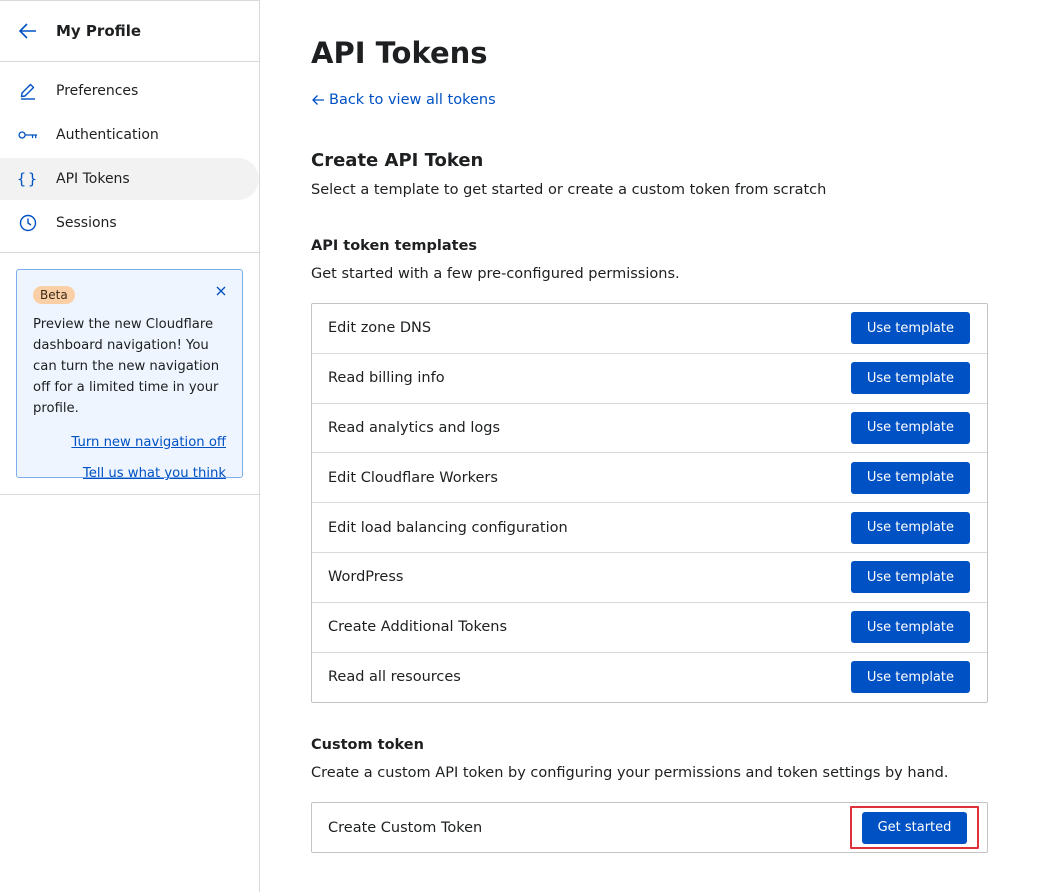  Describe the element at coordinates (649, 578) in the screenshot. I see `table-row: WordPress Use template` at that location.